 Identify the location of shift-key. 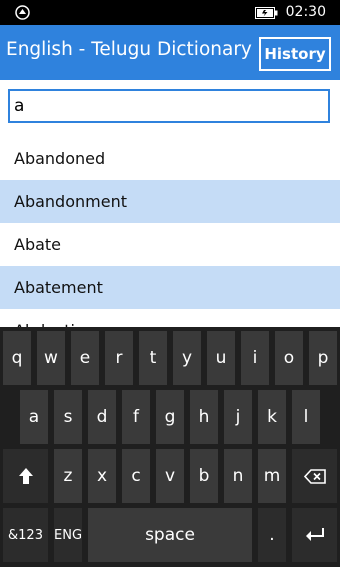
(25, 476).